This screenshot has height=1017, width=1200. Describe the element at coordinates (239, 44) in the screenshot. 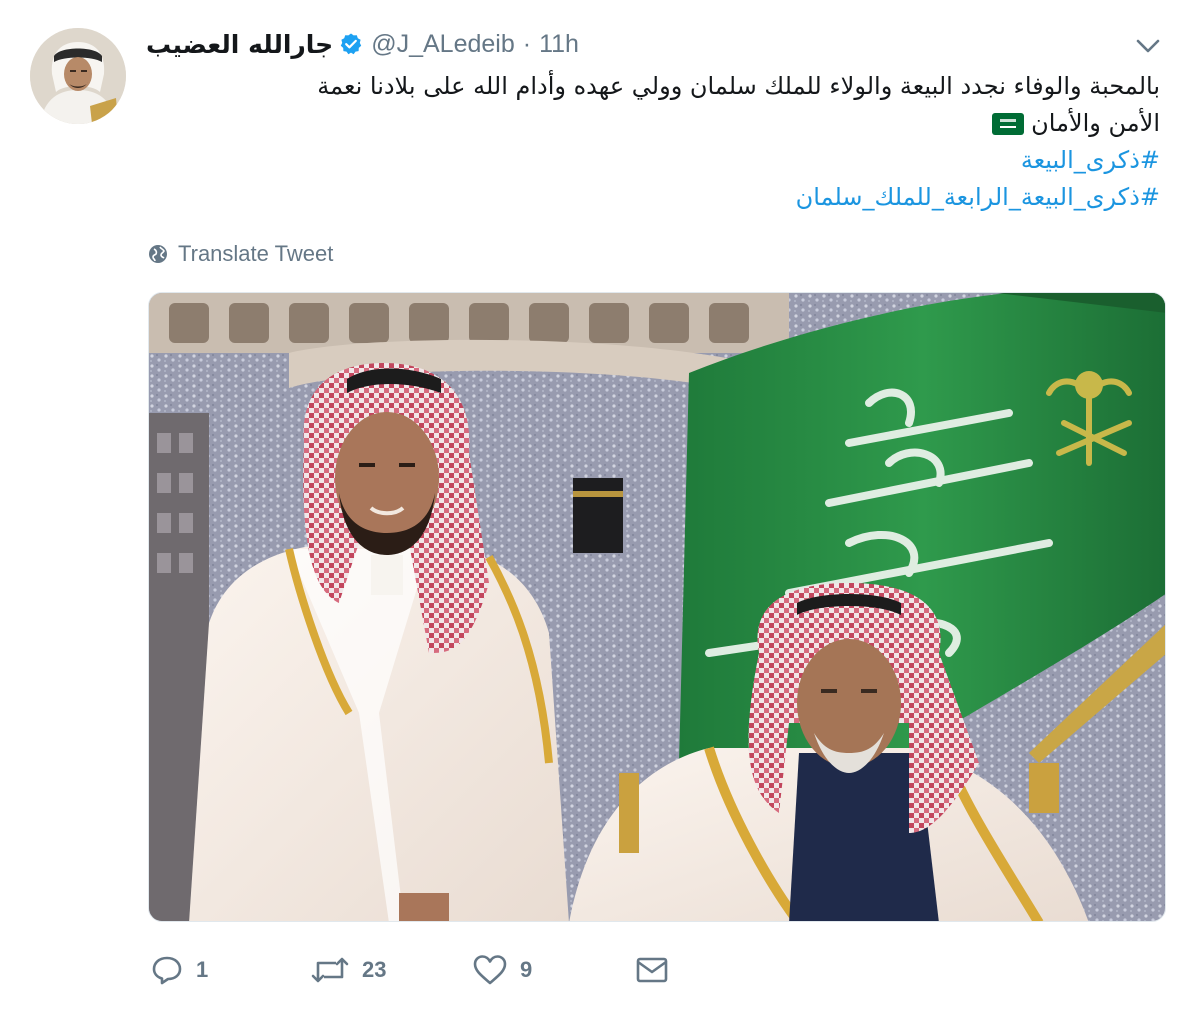

I see `author-name: جارالله العضيب` at that location.